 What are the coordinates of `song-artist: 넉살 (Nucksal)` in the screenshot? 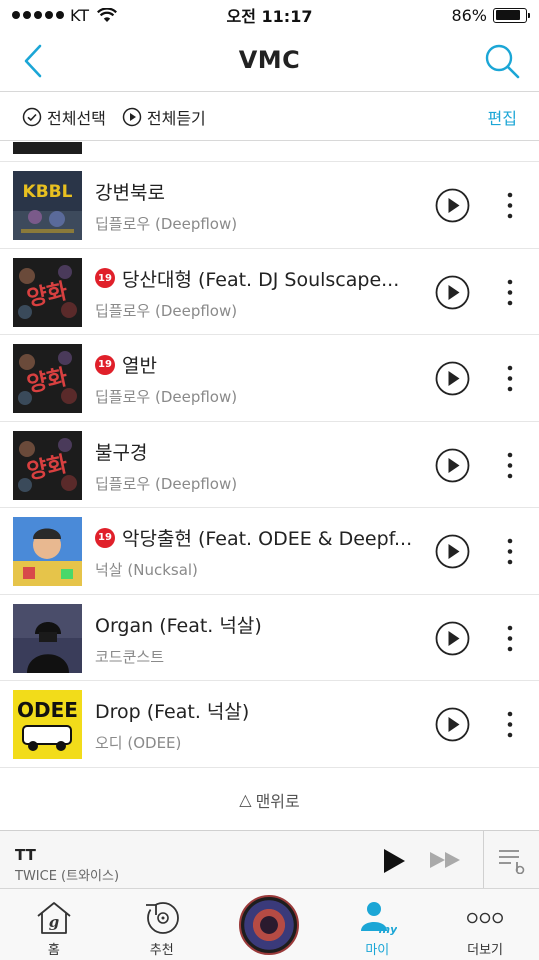 It's located at (146, 570).